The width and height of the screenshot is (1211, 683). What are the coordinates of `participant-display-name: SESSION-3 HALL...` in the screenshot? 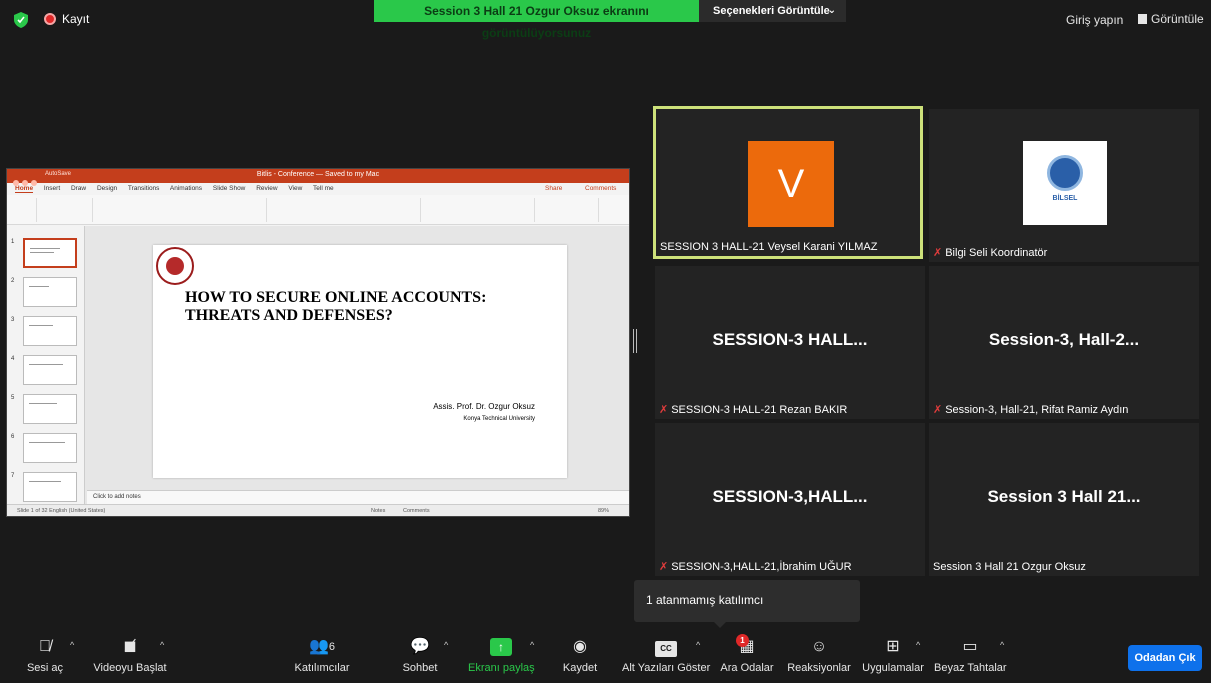 It's located at (790, 339).